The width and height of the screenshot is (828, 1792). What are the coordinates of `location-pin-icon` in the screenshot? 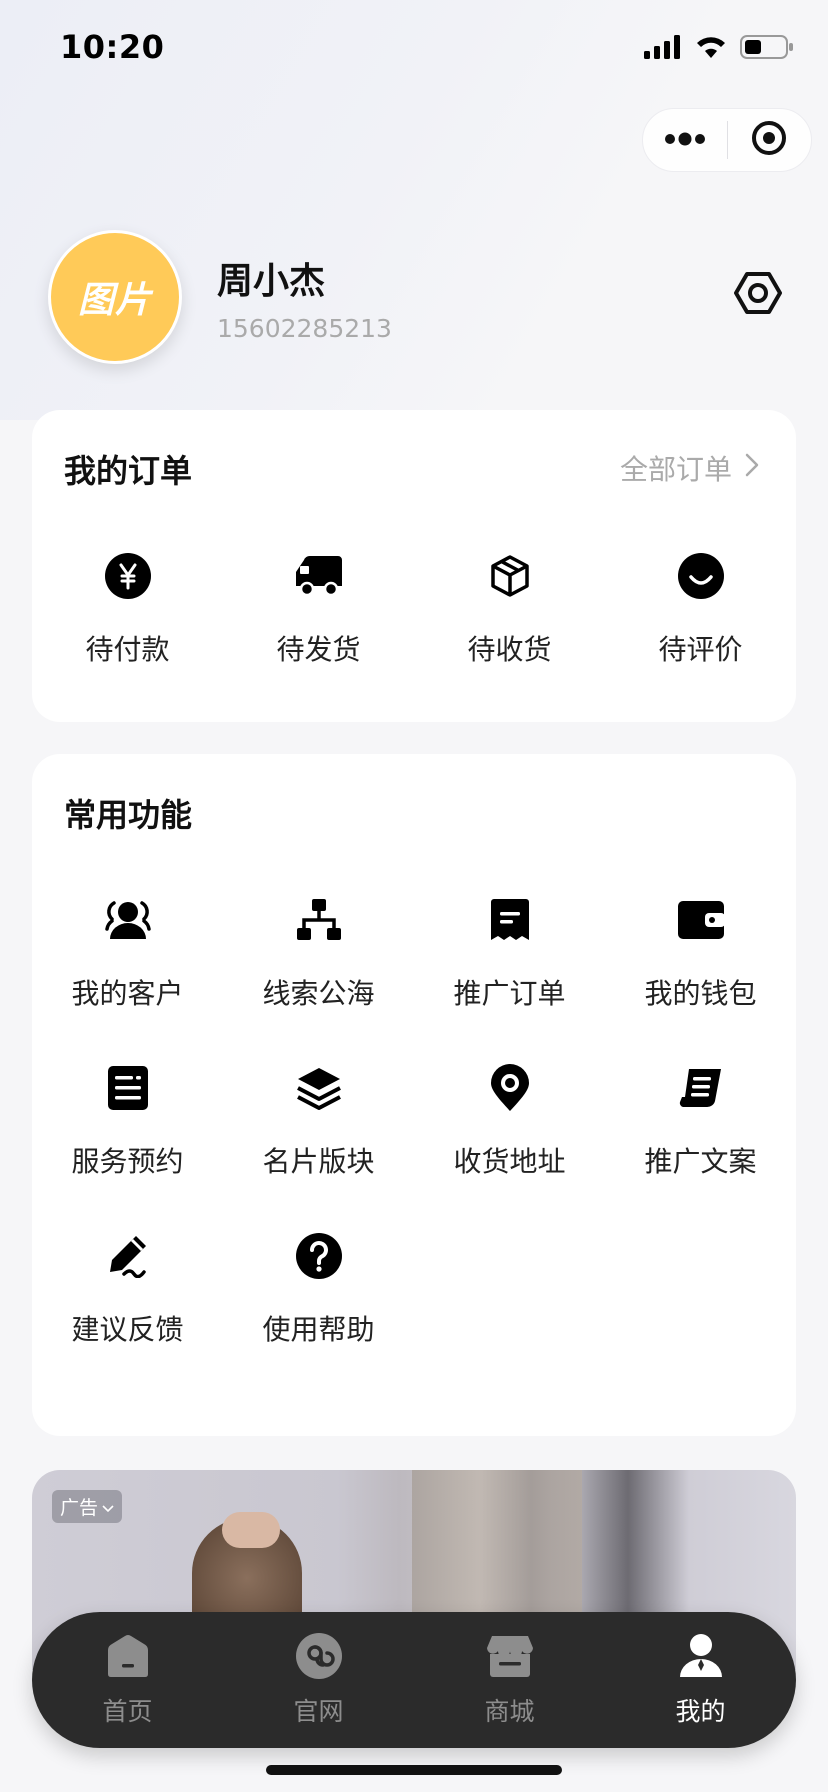 It's located at (510, 1088).